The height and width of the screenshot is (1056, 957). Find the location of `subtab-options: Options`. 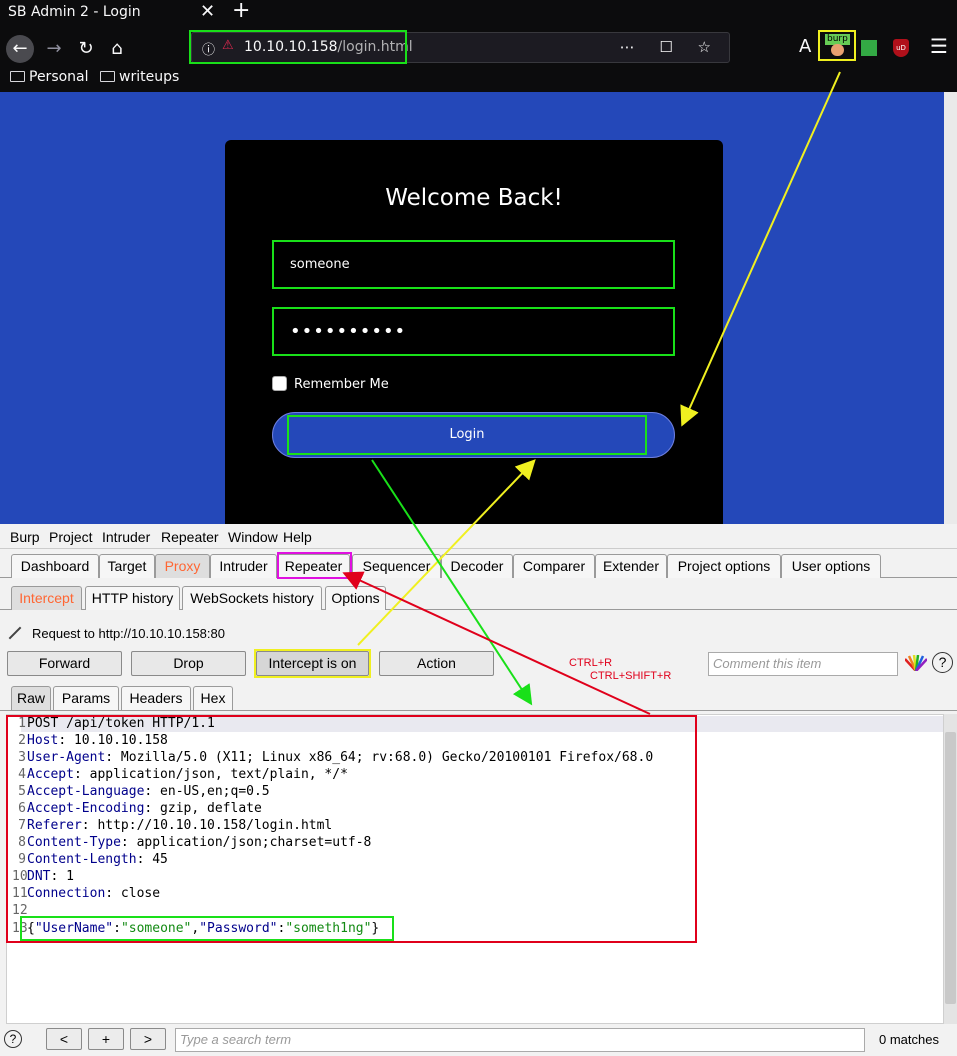

subtab-options: Options is located at coordinates (355, 598).